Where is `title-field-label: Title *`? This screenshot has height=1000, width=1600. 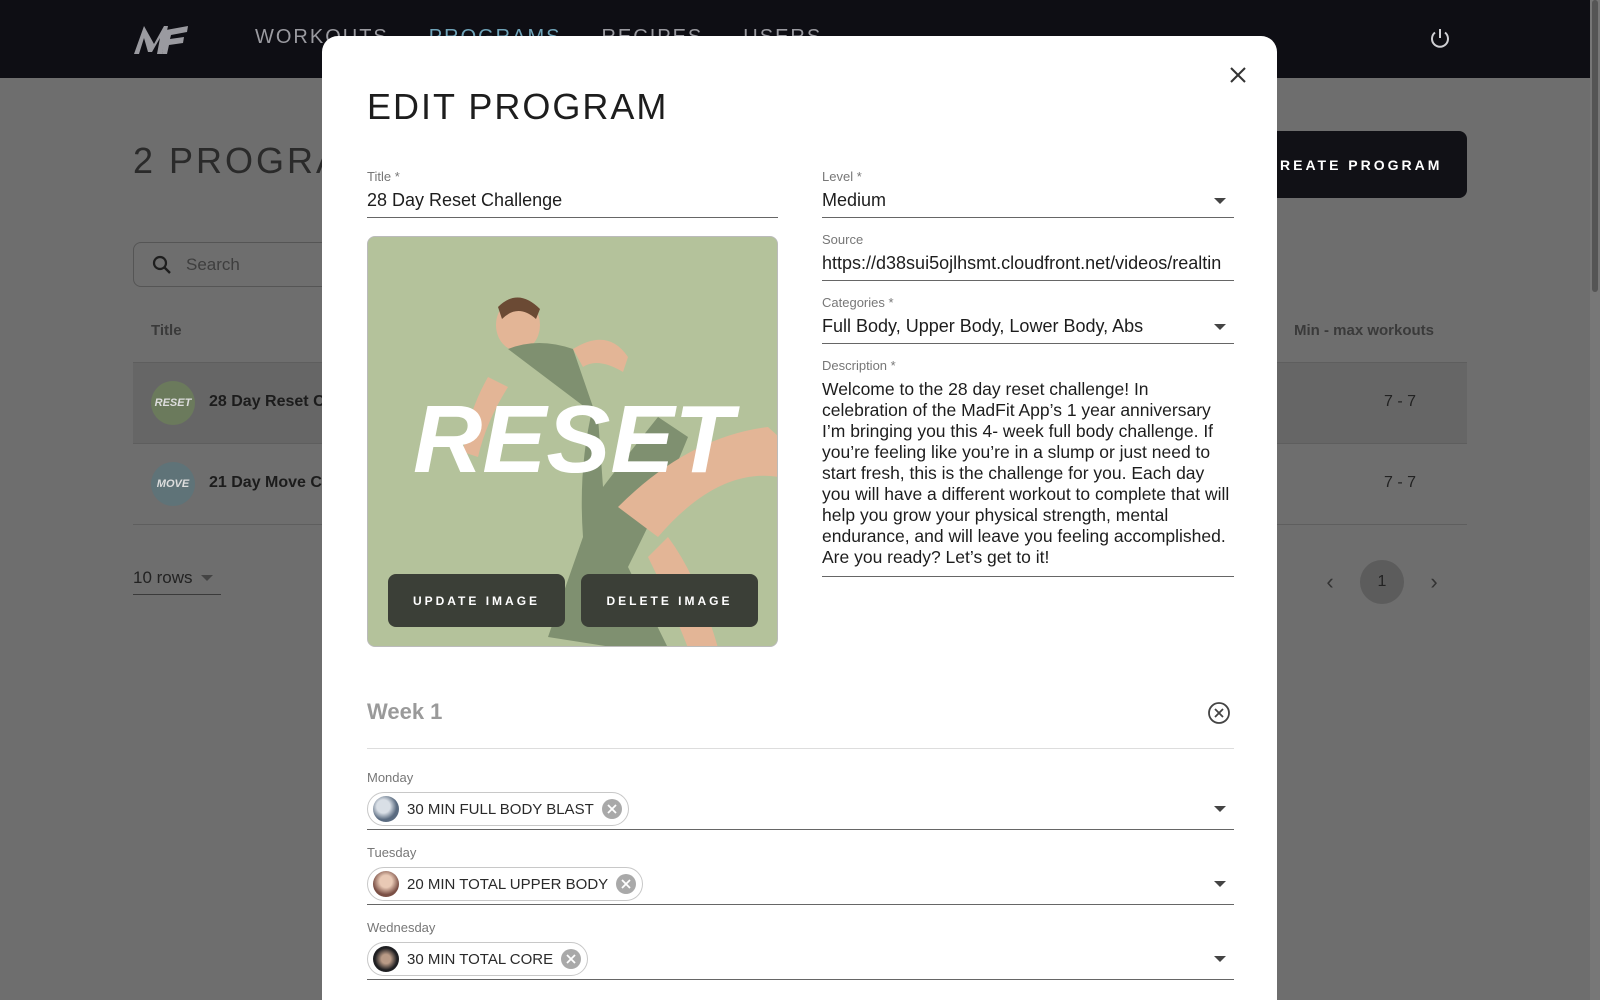
title-field-label: Title * is located at coordinates (383, 176).